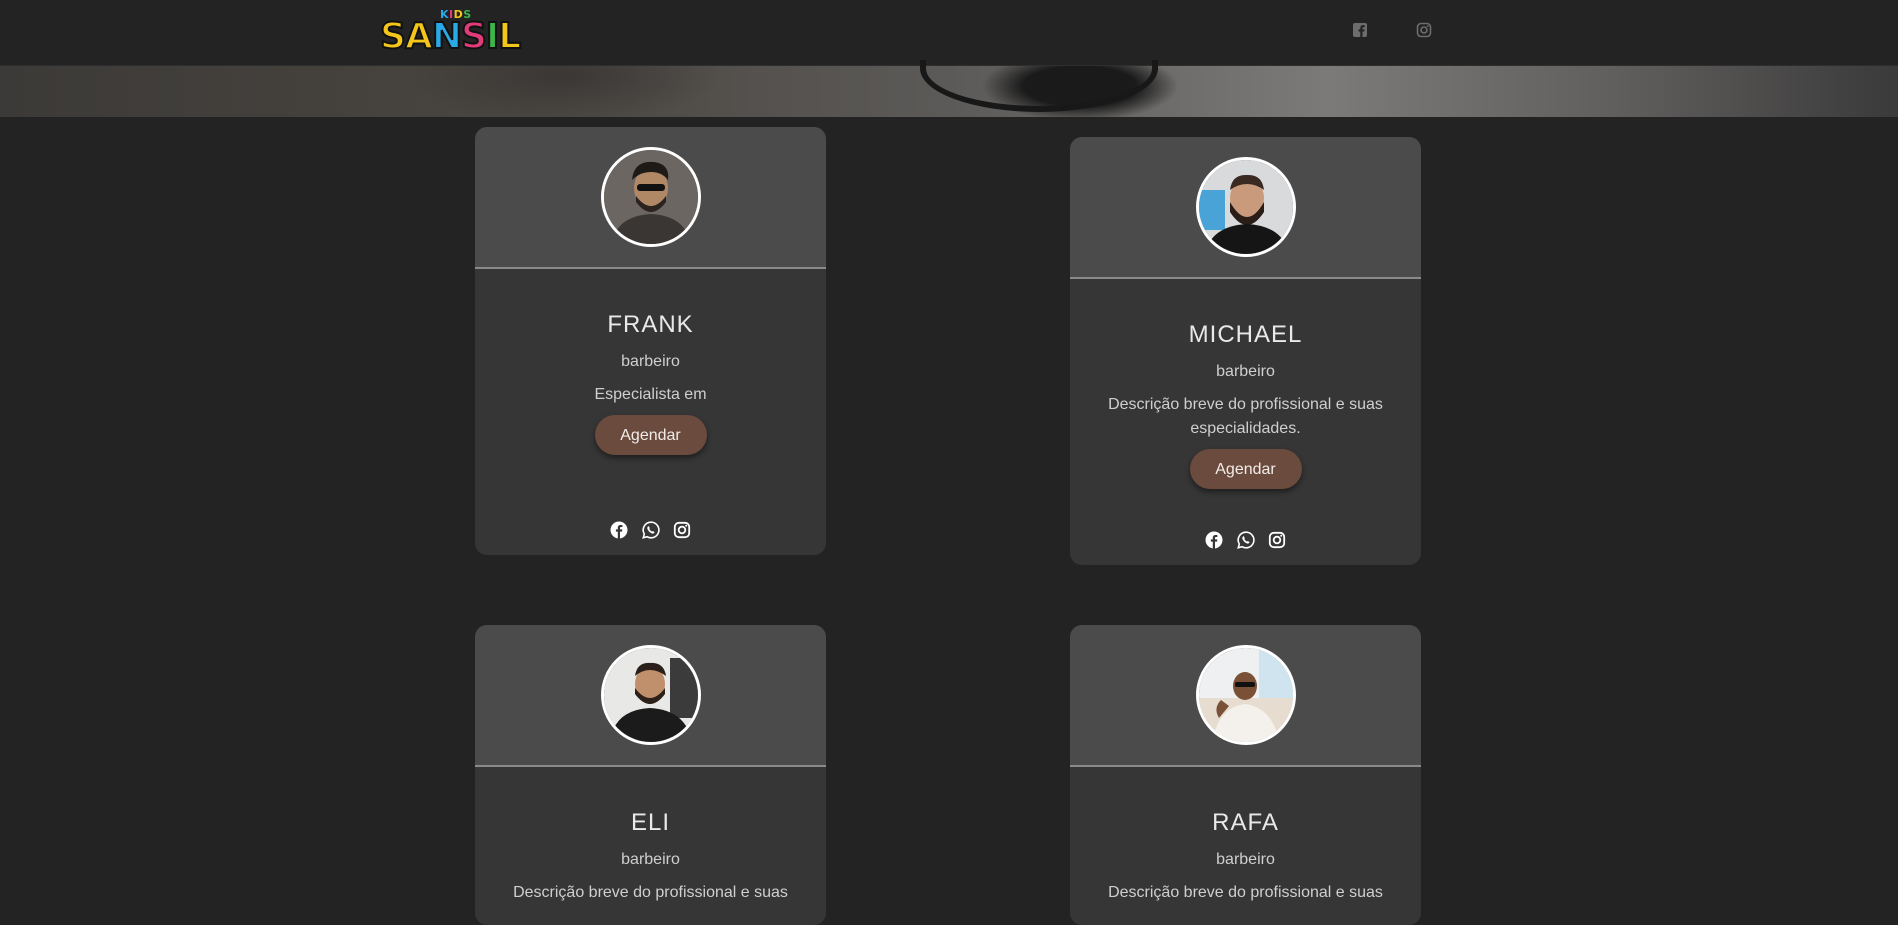  Describe the element at coordinates (1245, 822) in the screenshot. I see `barber-name: RAFA` at that location.